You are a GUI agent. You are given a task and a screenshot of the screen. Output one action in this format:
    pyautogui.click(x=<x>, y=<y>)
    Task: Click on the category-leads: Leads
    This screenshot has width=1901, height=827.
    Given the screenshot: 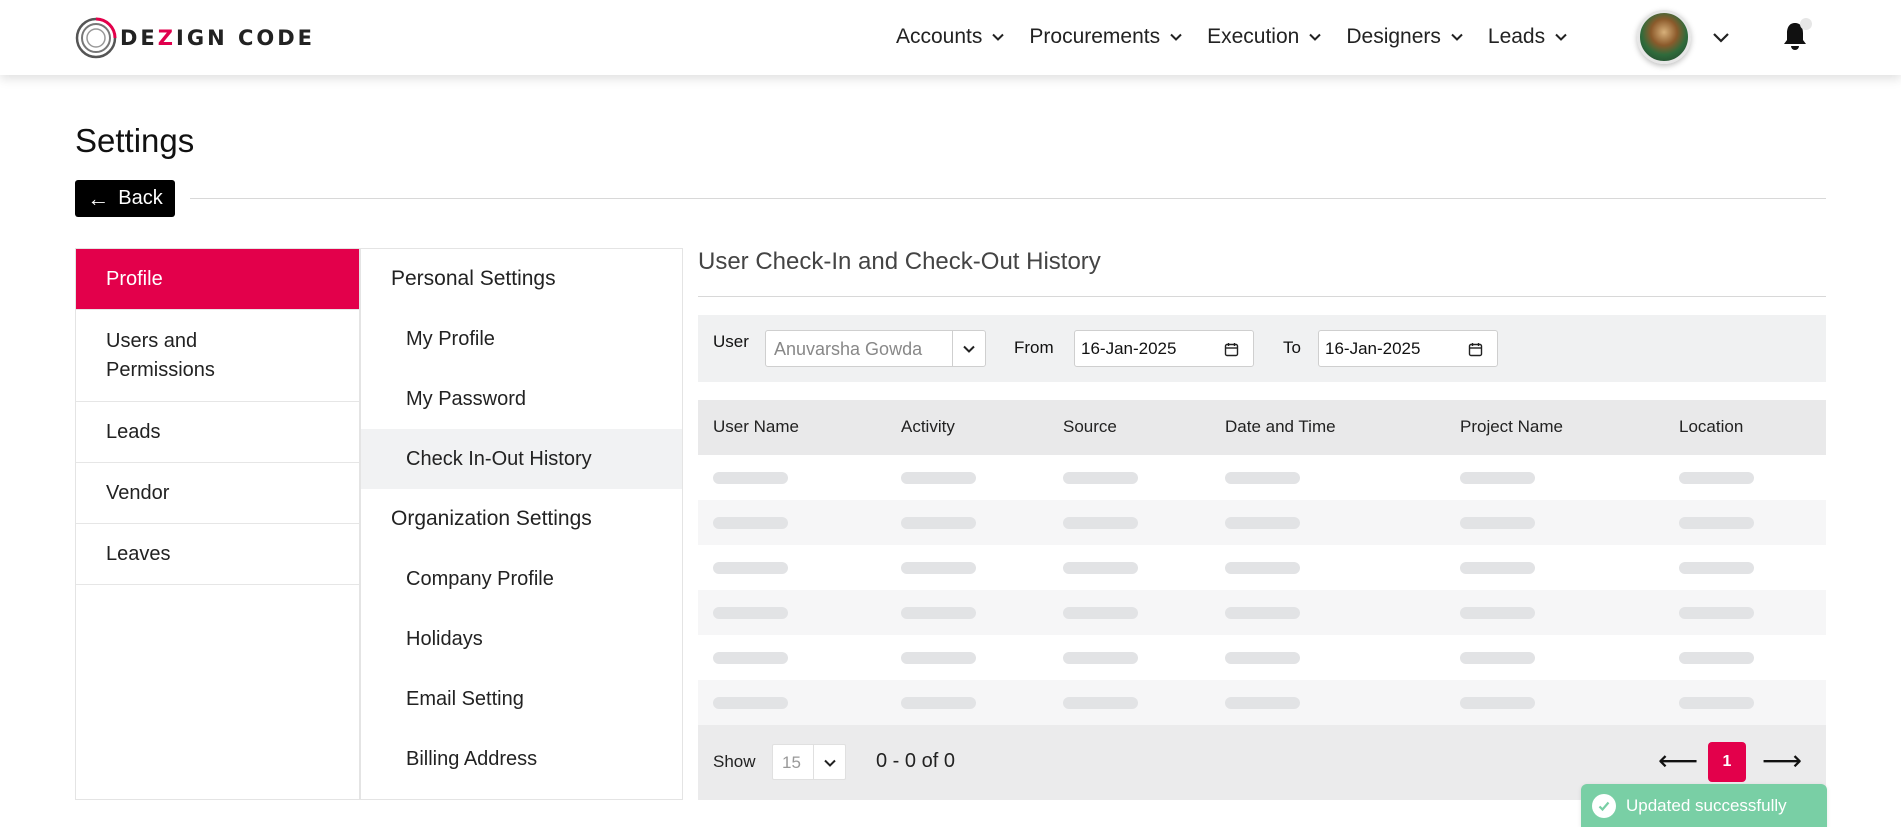 What is the action you would take?
    pyautogui.click(x=217, y=432)
    